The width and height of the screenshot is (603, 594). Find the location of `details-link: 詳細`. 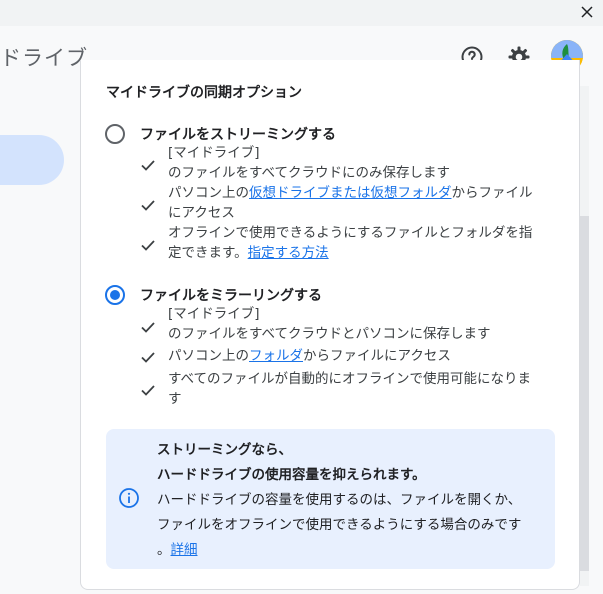

details-link: 詳細 is located at coordinates (184, 550).